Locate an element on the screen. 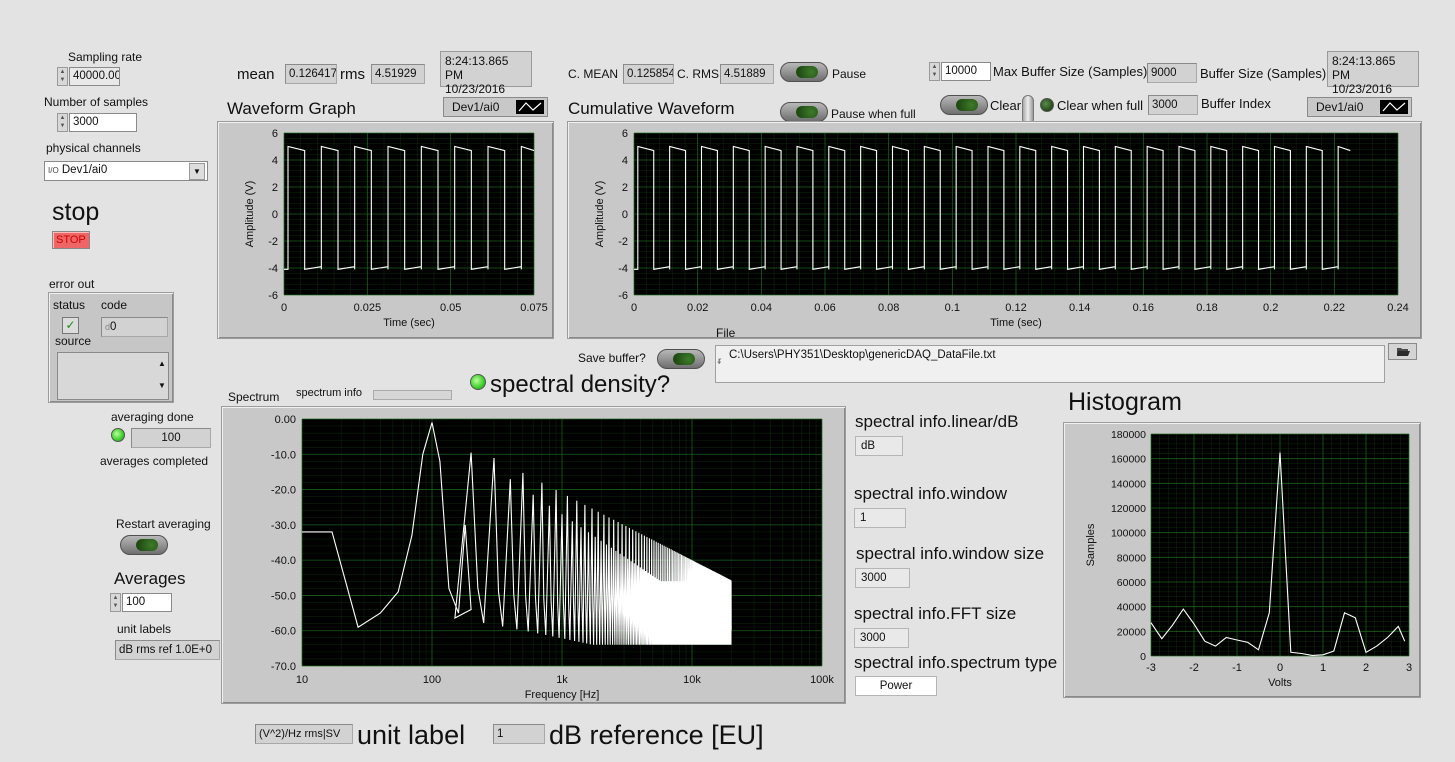  timestamp-date-2: 10/23/2016 is located at coordinates (1362, 89).